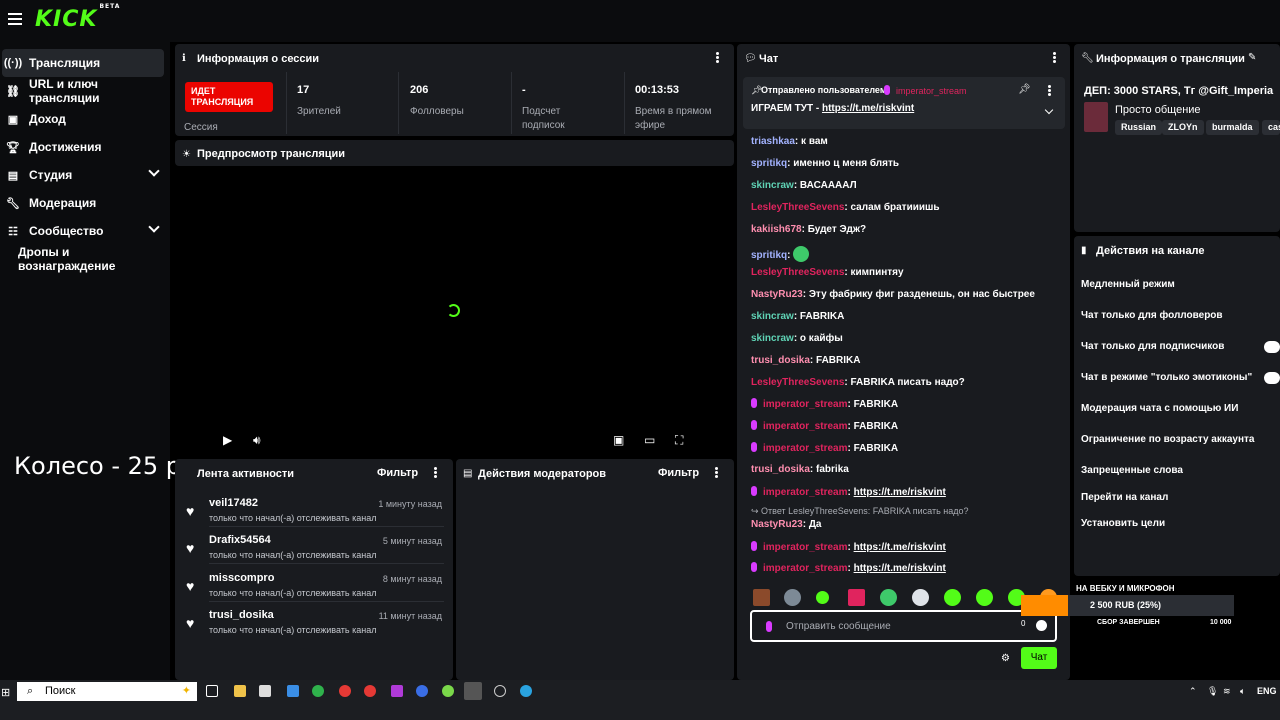 This screenshot has height=720, width=1280. Describe the element at coordinates (397, 473) in the screenshot. I see `activity-filter-button: Фильтр` at that location.